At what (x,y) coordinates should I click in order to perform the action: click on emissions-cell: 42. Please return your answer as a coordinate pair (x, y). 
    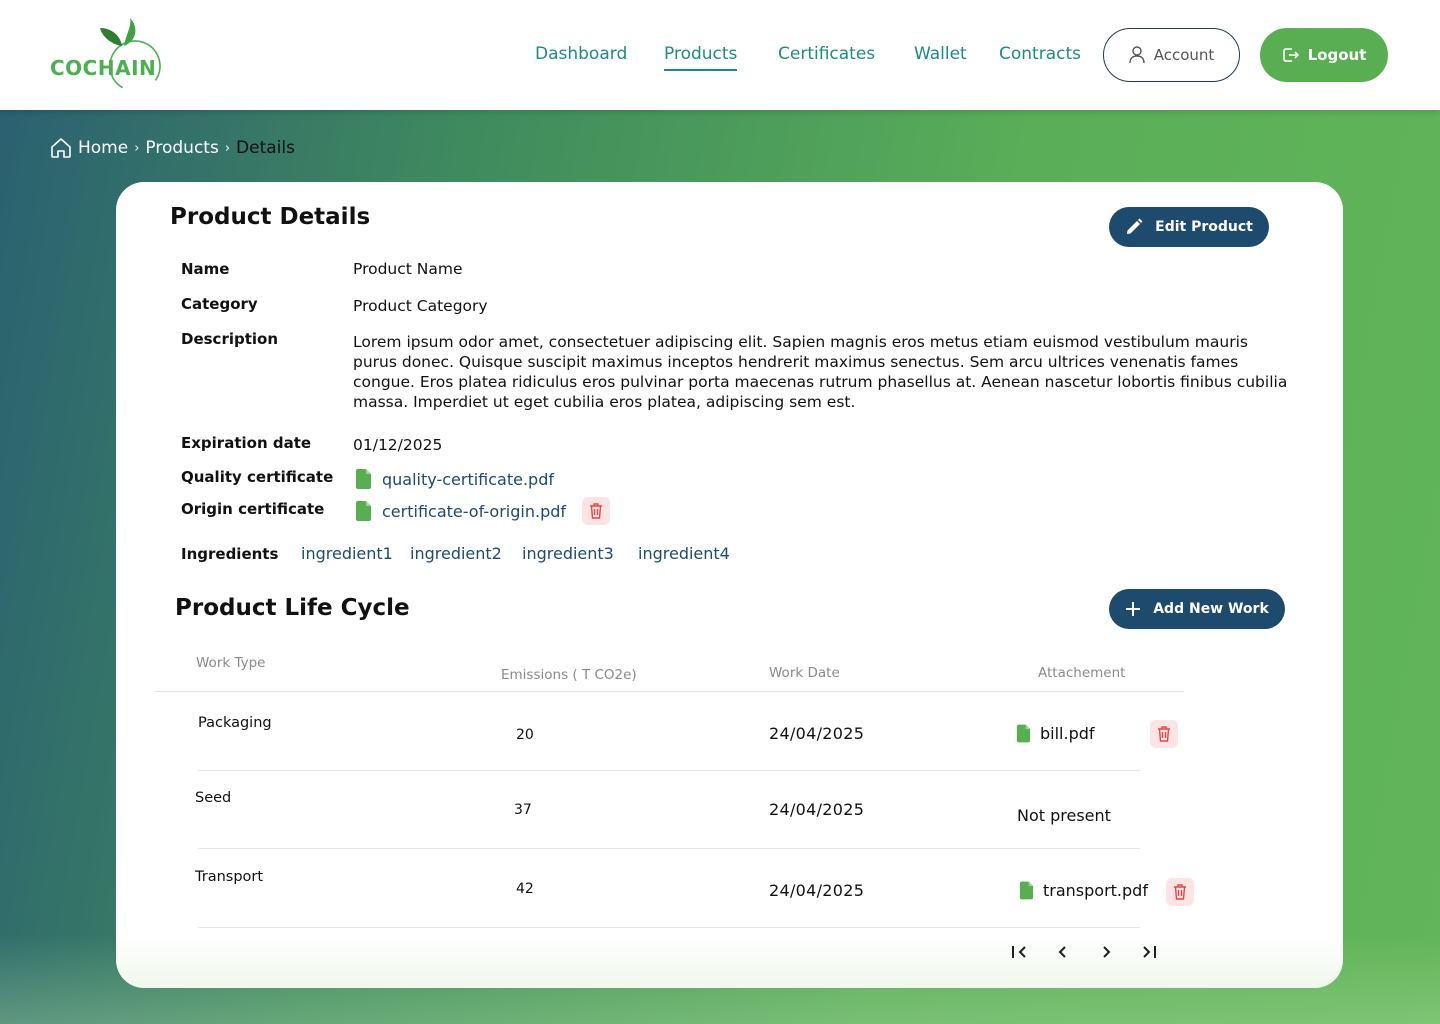
    Looking at the image, I should click on (525, 889).